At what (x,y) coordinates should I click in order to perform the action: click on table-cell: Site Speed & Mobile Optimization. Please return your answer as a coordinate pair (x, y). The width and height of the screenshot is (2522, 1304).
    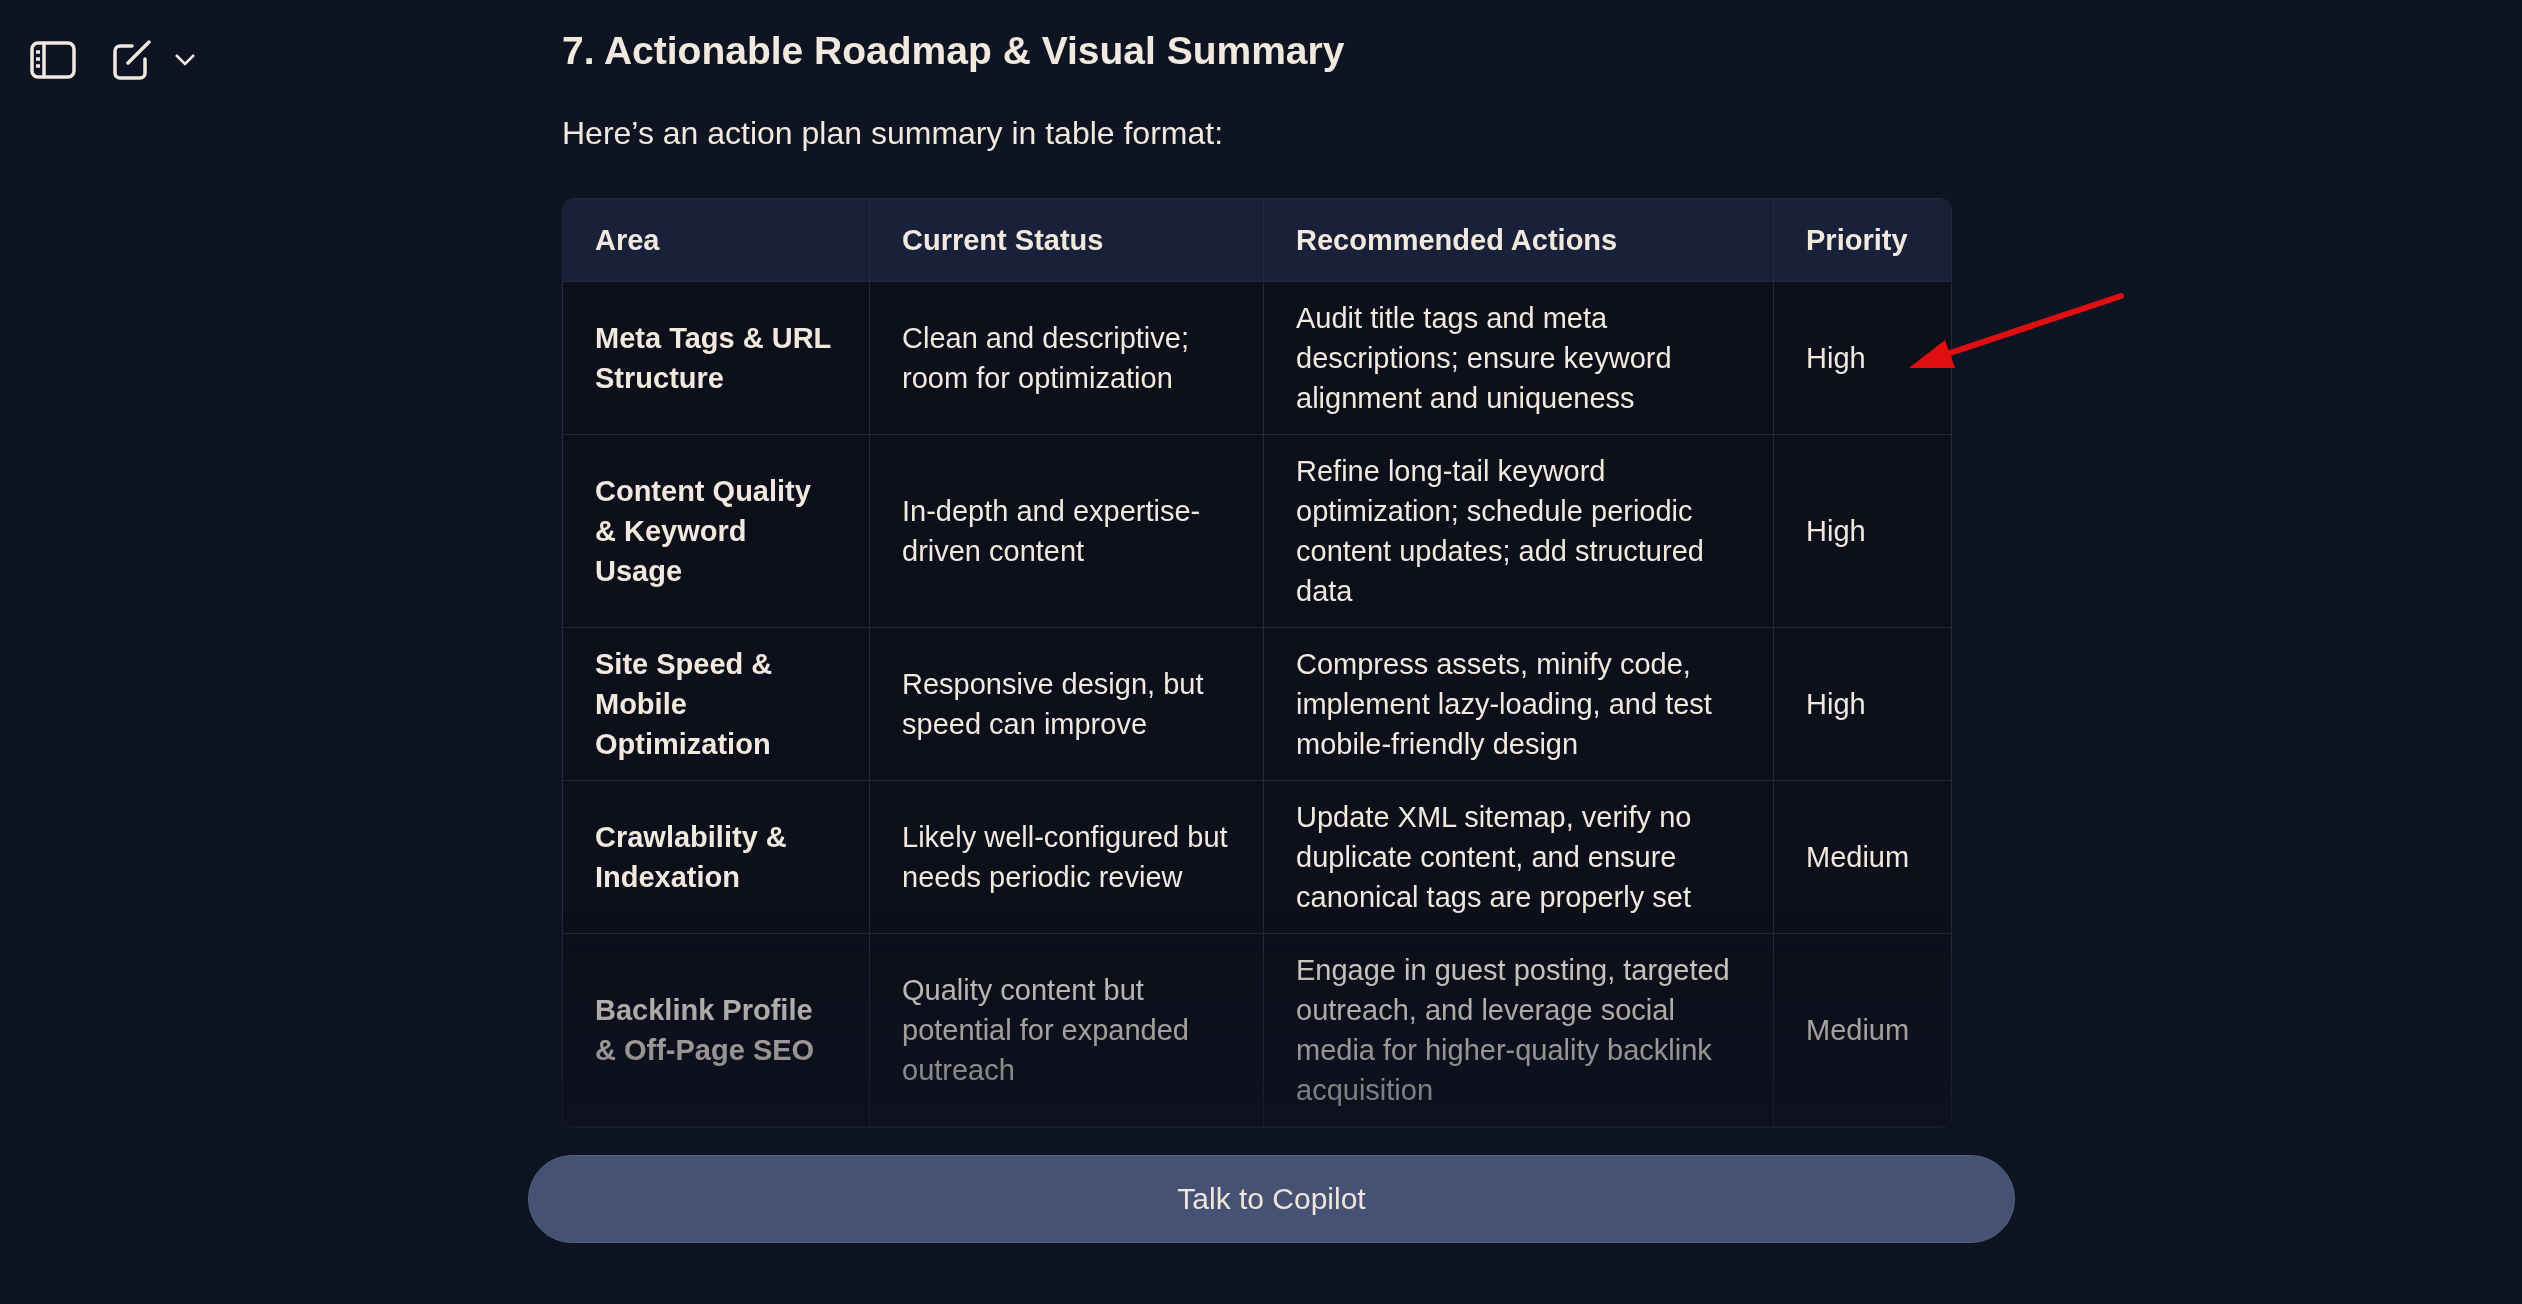
    Looking at the image, I should click on (716, 704).